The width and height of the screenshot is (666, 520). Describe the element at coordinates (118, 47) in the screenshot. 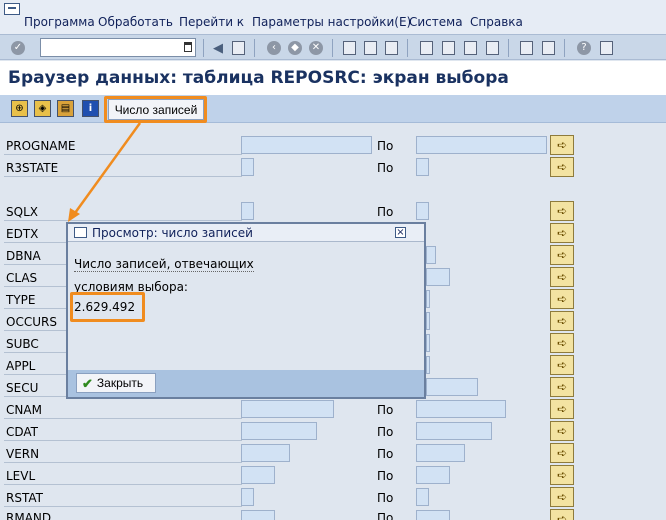

I see `command-field` at that location.